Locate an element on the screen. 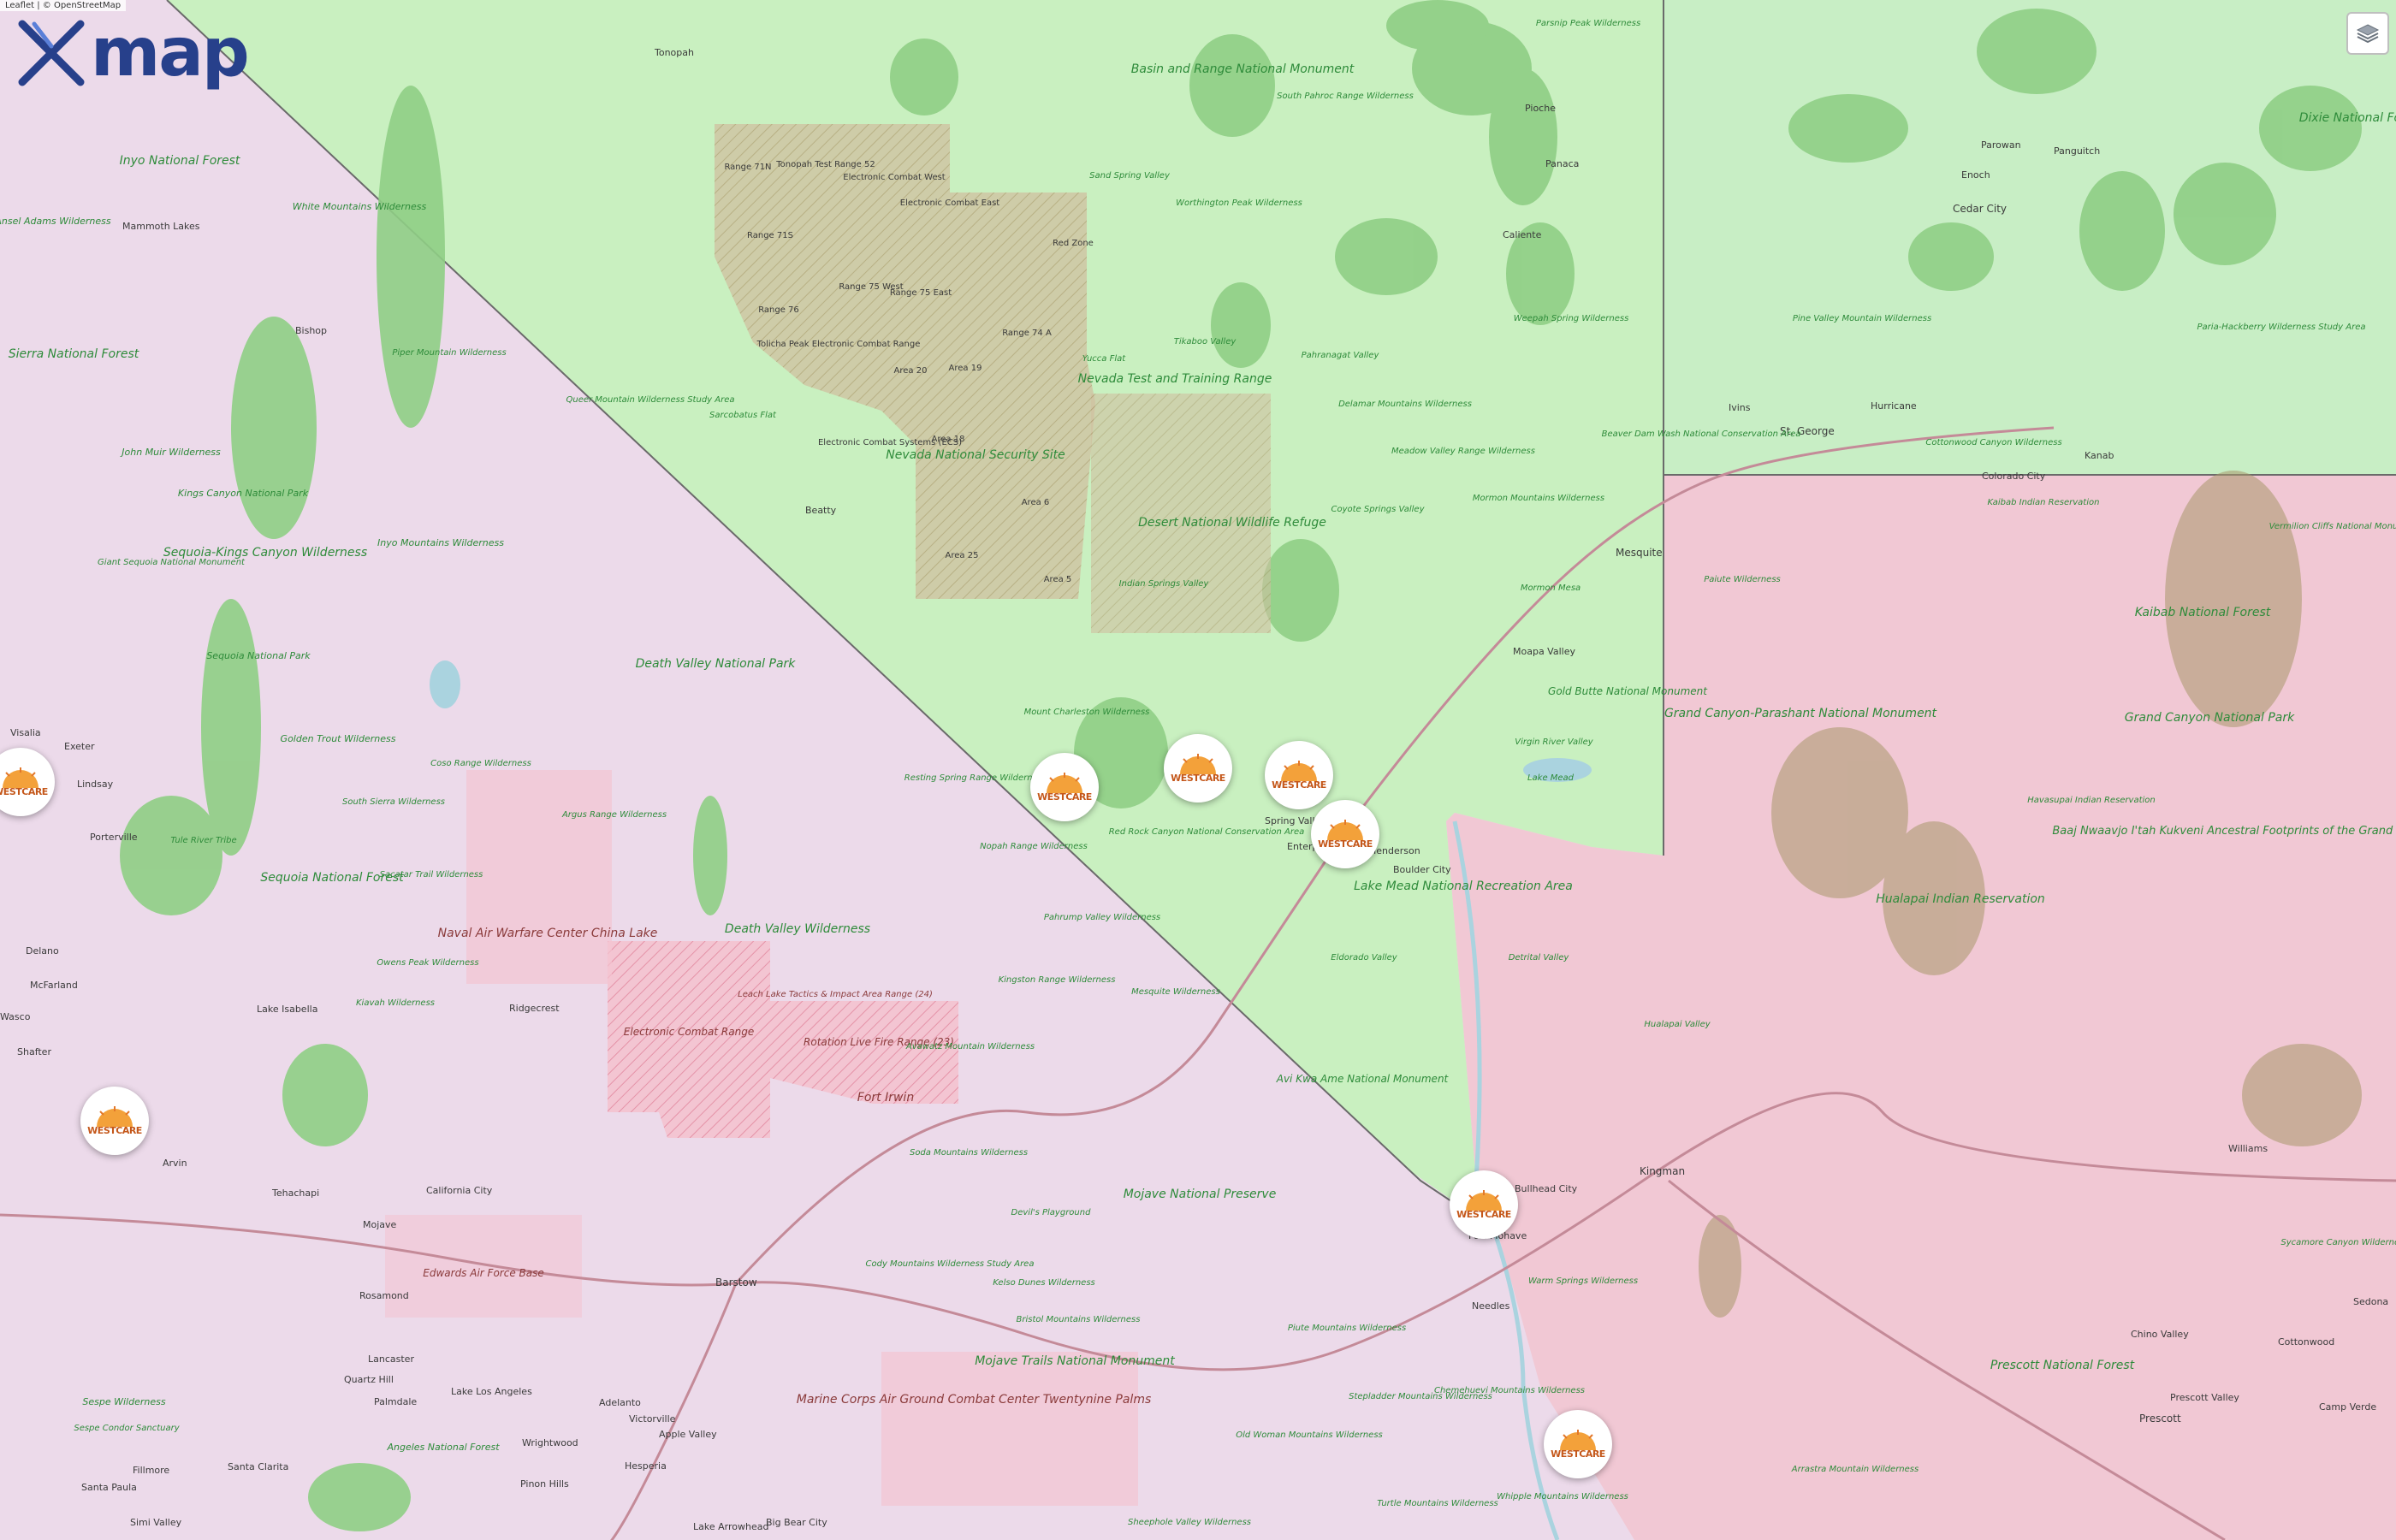 This screenshot has height=1540, width=2396. svg-text: Mammoth Lakes is located at coordinates (161, 226).